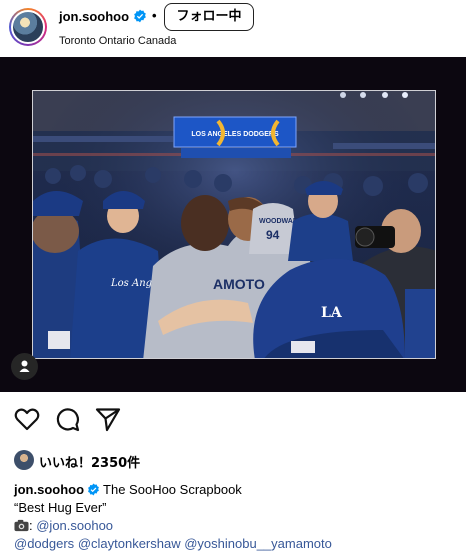 Image resolution: width=466 pixels, height=553 pixels. Describe the element at coordinates (234, 526) in the screenshot. I see `caption-credit-line: : @jon.soohoo` at that location.